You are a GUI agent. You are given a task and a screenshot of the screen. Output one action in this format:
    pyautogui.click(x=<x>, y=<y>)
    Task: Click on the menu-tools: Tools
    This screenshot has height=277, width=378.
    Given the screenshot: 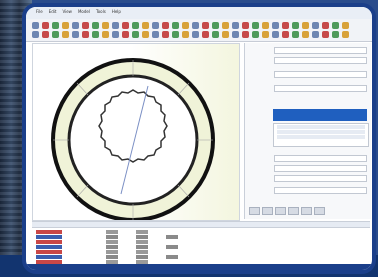 What is the action you would take?
    pyautogui.click(x=101, y=12)
    